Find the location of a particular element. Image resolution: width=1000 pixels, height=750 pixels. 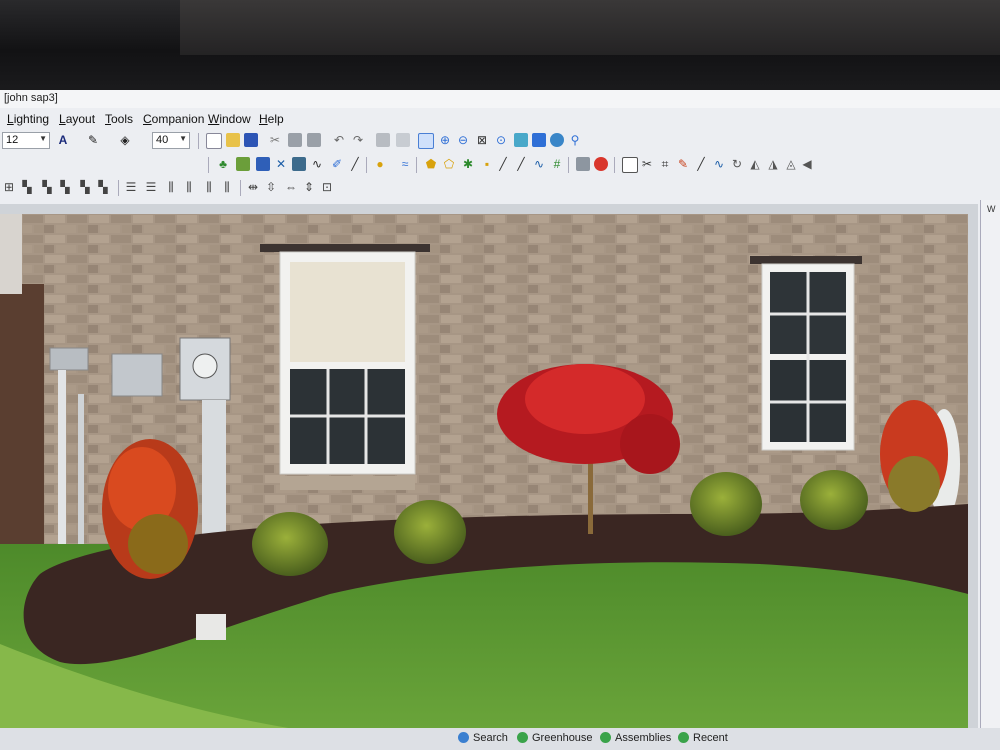

magnify-icon: ⊙ is located at coordinates (501, 140).